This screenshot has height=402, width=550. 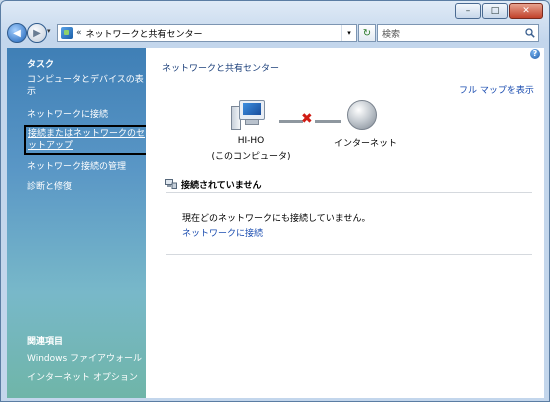 What do you see at coordinates (49, 31) in the screenshot?
I see `recent-pages-dropdown: ▾` at bounding box center [49, 31].